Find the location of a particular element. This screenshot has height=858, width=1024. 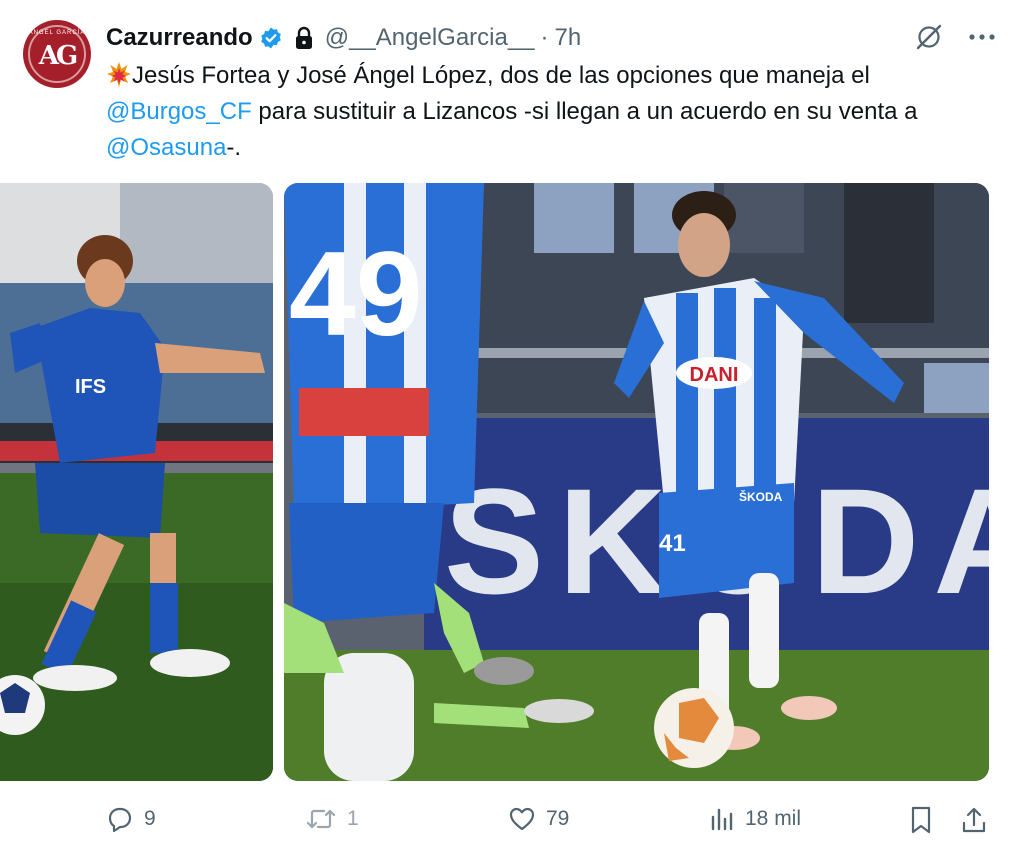

shorts-sponsor-text: ŠKODA is located at coordinates (761, 496).